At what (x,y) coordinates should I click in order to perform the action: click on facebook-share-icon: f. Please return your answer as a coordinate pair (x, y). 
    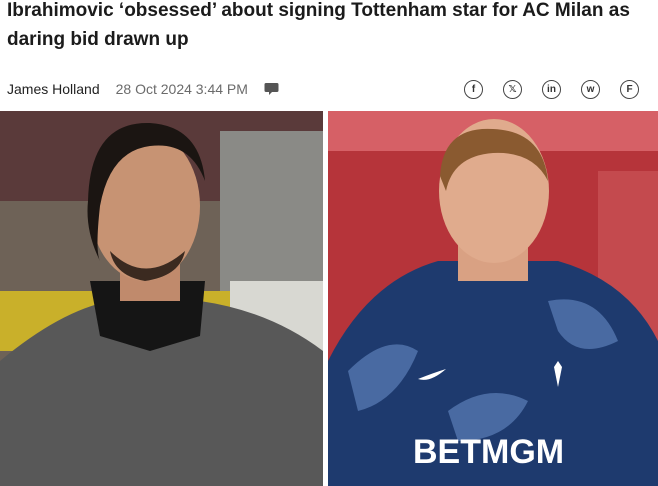
    Looking at the image, I should click on (473, 89).